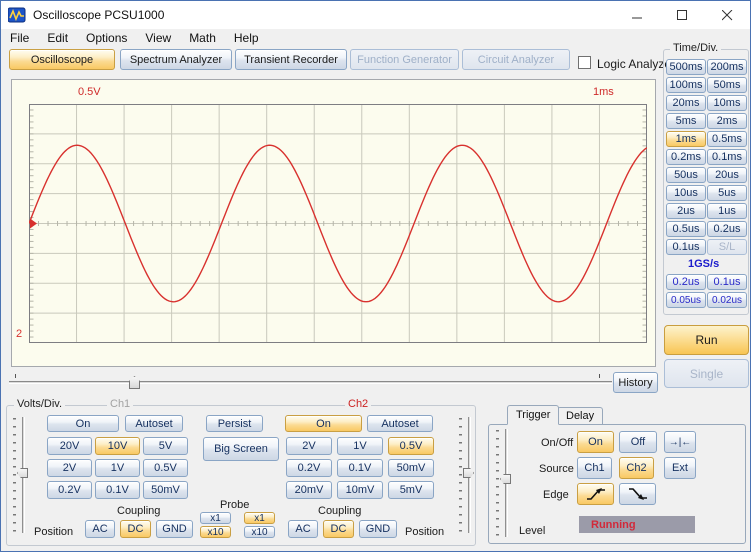  What do you see at coordinates (411, 446) in the screenshot?
I see `ch2-0.5v: 0.5V` at bounding box center [411, 446].